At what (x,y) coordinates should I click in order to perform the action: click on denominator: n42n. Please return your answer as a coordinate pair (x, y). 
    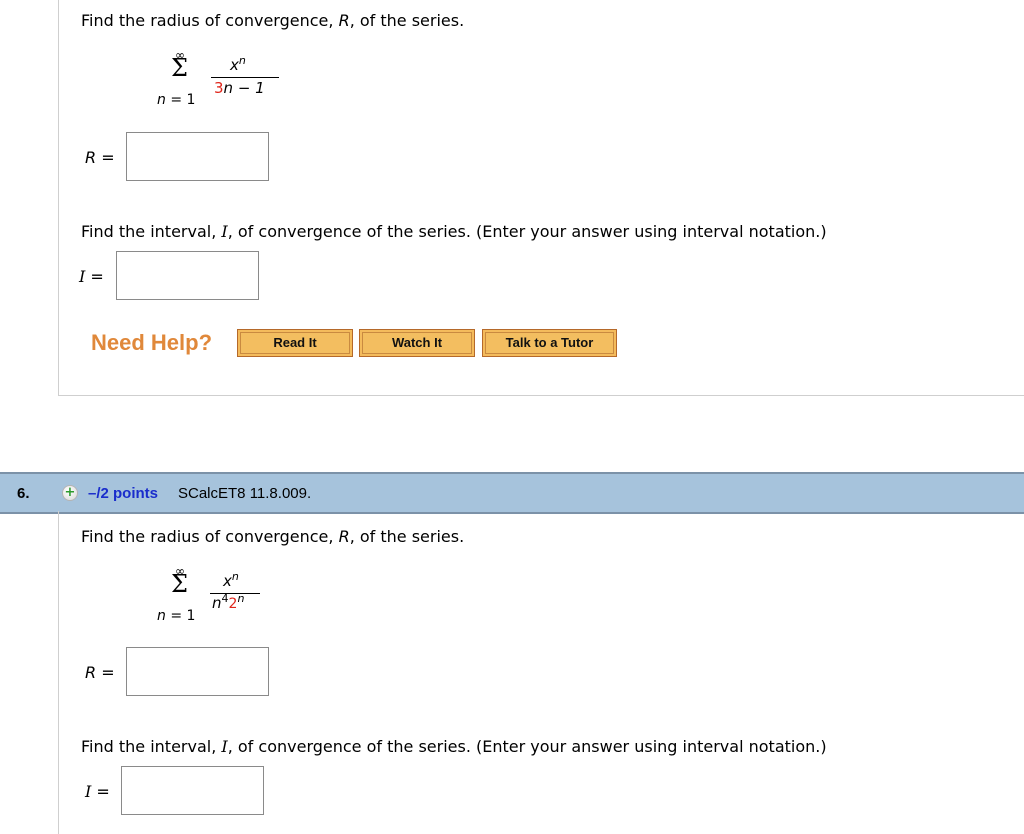
    Looking at the image, I should click on (228, 602).